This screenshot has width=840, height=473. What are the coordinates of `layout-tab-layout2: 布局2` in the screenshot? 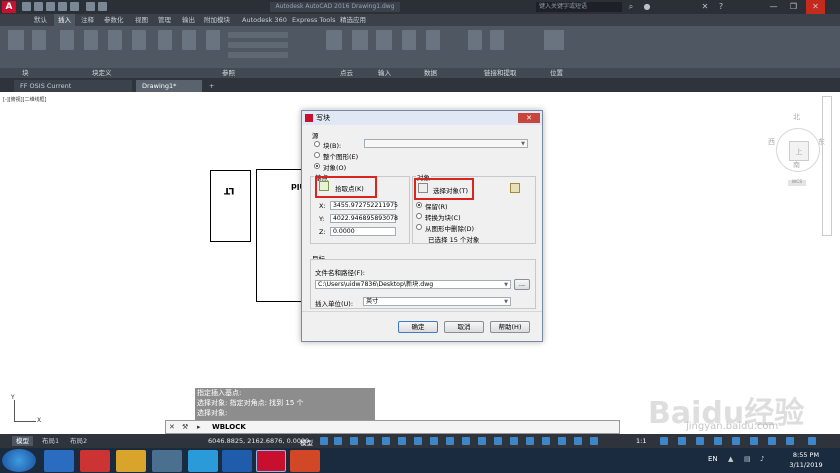 It's located at (78, 441).